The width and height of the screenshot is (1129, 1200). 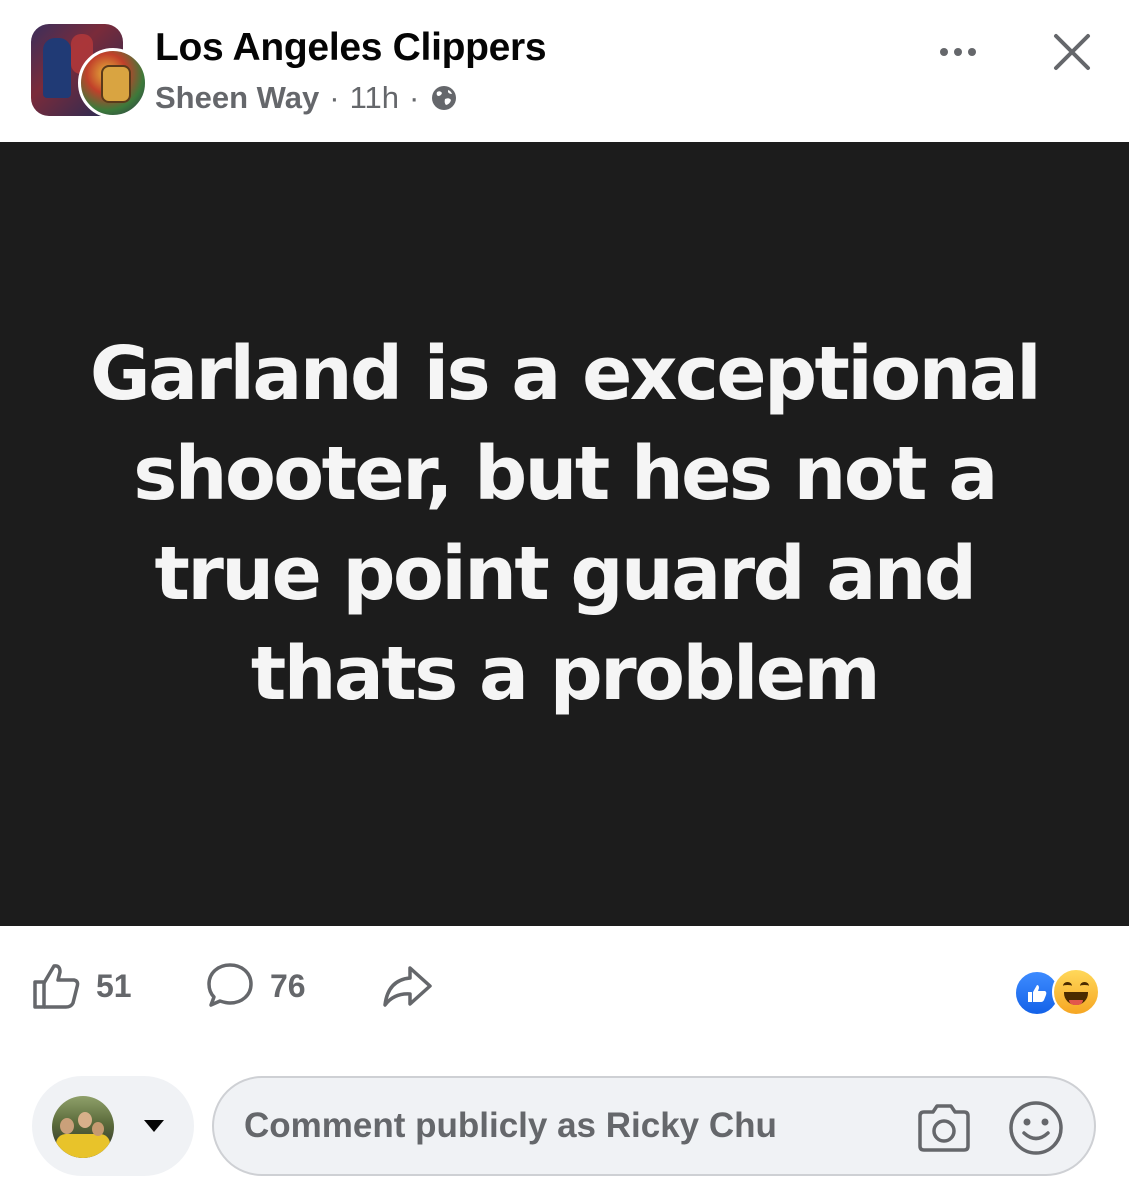 I want to click on author-avatar, so click(x=113, y=83).